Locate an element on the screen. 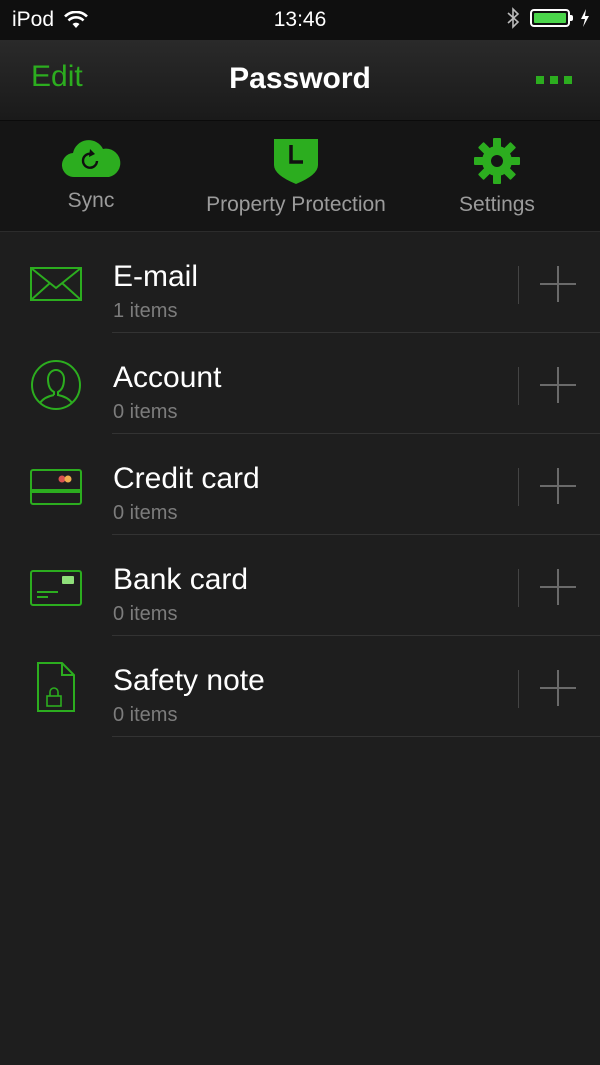 Image resolution: width=600 pixels, height=1065 pixels. list-item-email: E-mail 1 items is located at coordinates (300, 282).